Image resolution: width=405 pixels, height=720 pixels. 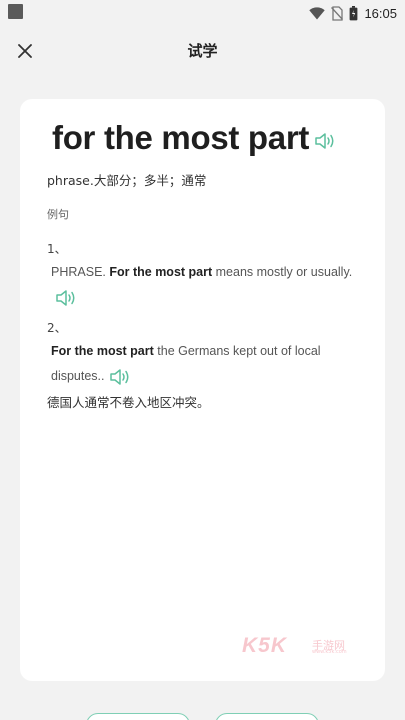 I want to click on status-time: 16:05, so click(x=380, y=13).